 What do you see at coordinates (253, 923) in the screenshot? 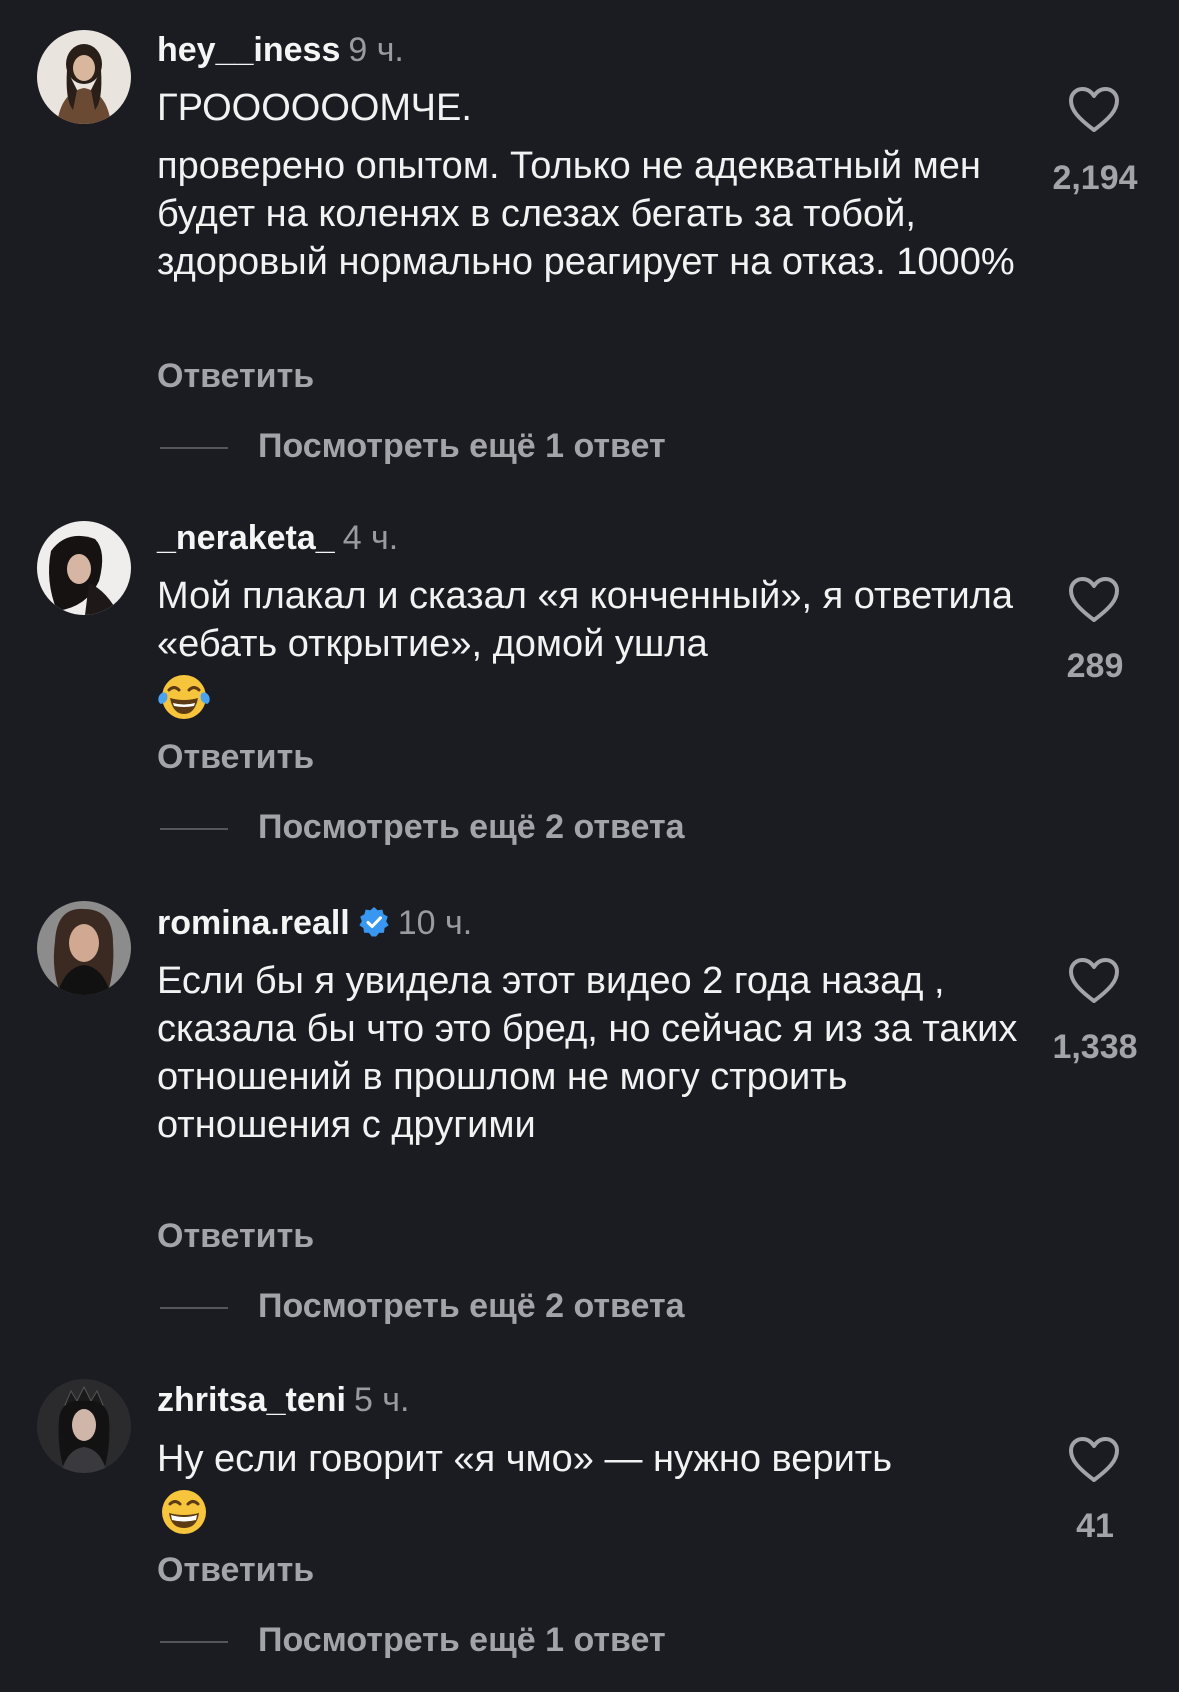
I see `username: romina.reall` at bounding box center [253, 923].